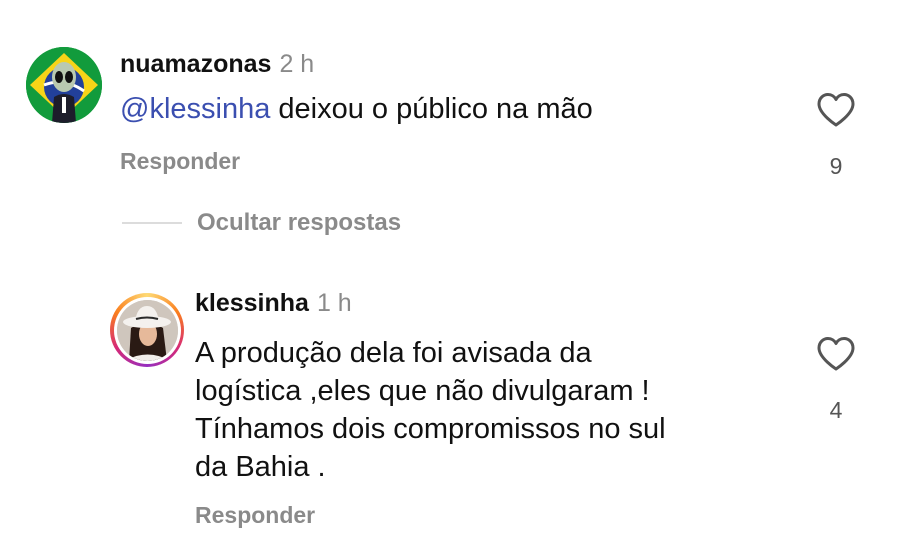 This screenshot has height=550, width=900. I want to click on reply-text-line: Tínhamos dois compromissos no sul, so click(430, 429).